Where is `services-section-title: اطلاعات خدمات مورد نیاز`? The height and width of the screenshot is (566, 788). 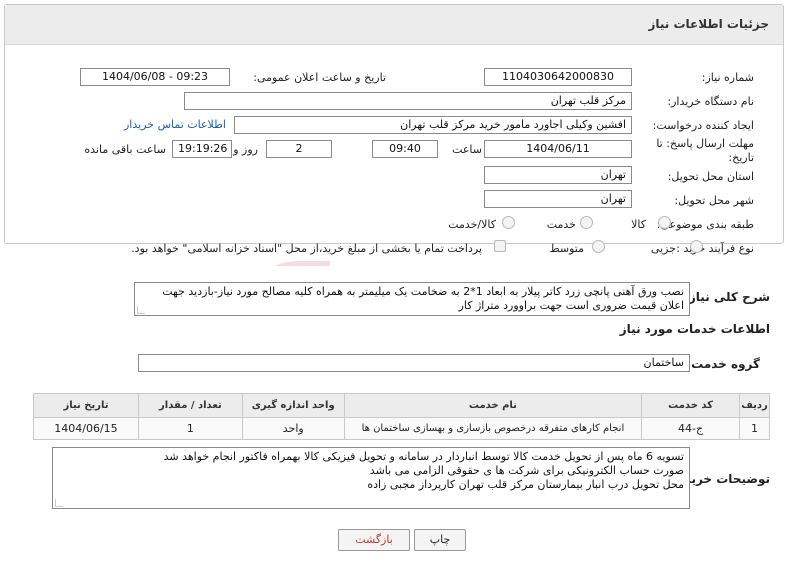 services-section-title: اطلاعات خدمات مورد نیاز is located at coordinates (694, 329).